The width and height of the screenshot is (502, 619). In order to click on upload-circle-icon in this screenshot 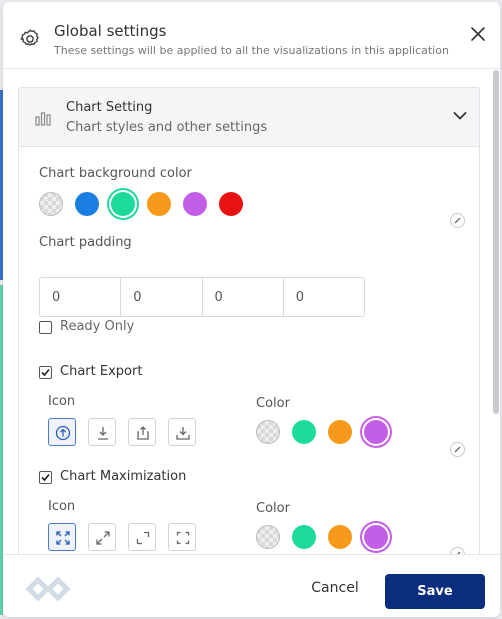, I will do `click(63, 433)`.